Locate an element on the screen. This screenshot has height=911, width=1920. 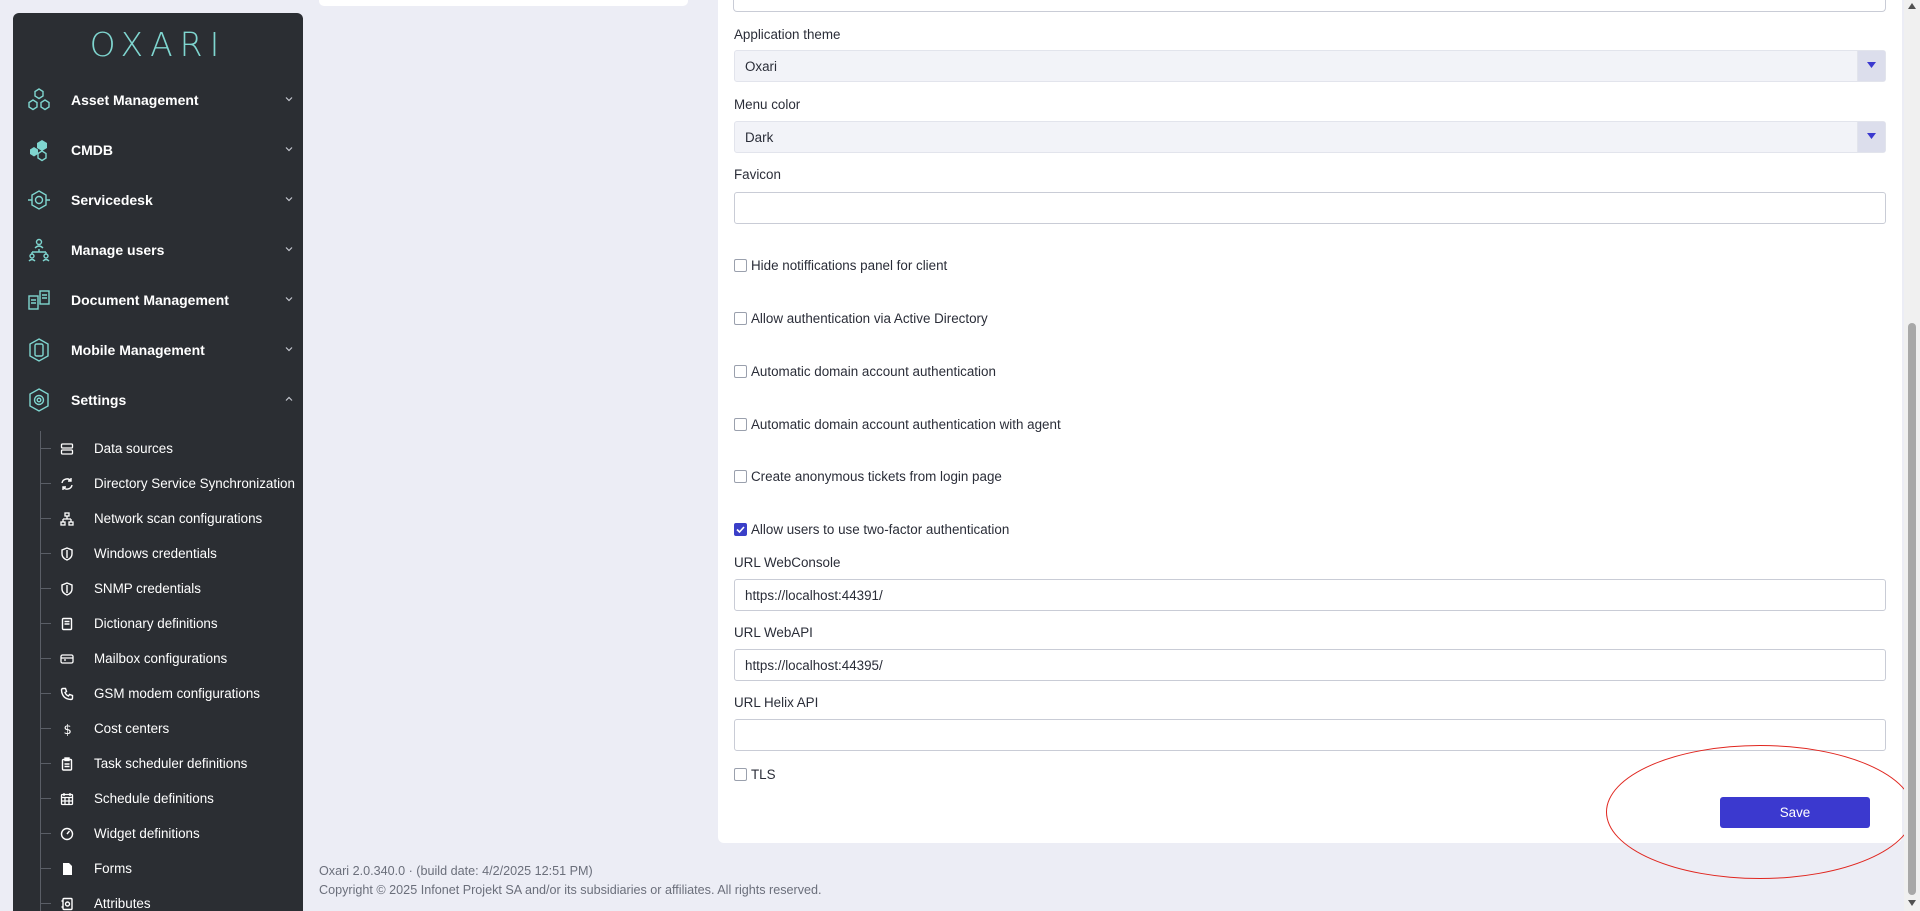
checkmark-icon is located at coordinates (740, 530).